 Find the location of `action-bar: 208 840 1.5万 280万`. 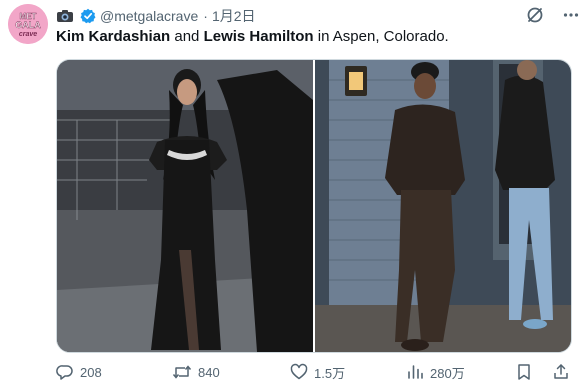

action-bar: 208 840 1.5万 280万 is located at coordinates (317, 372).